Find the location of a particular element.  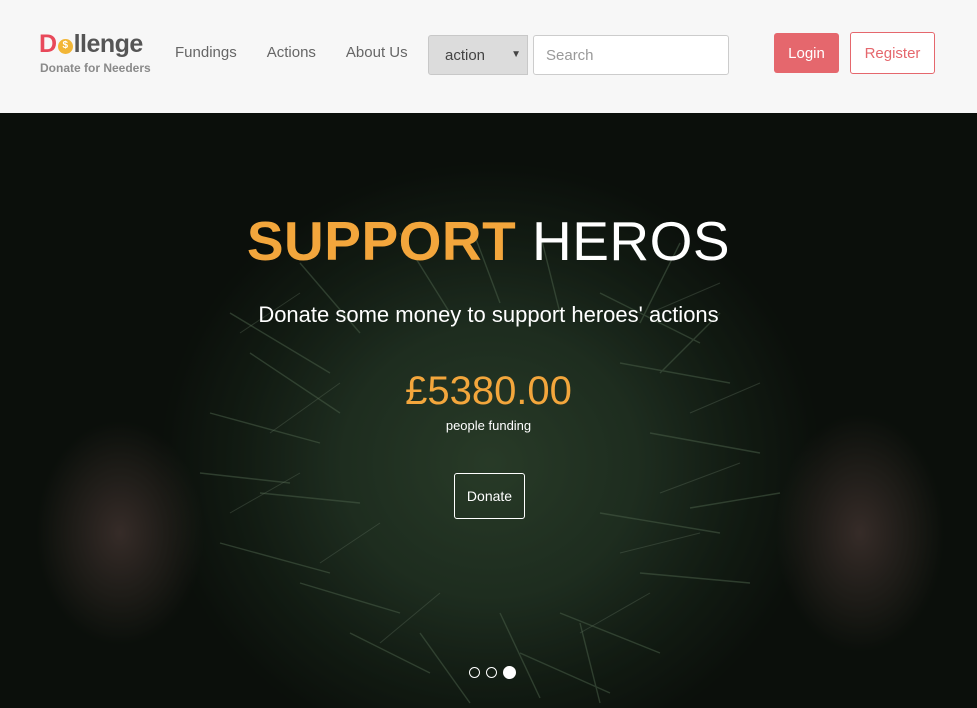

register-button: Register is located at coordinates (892, 53).